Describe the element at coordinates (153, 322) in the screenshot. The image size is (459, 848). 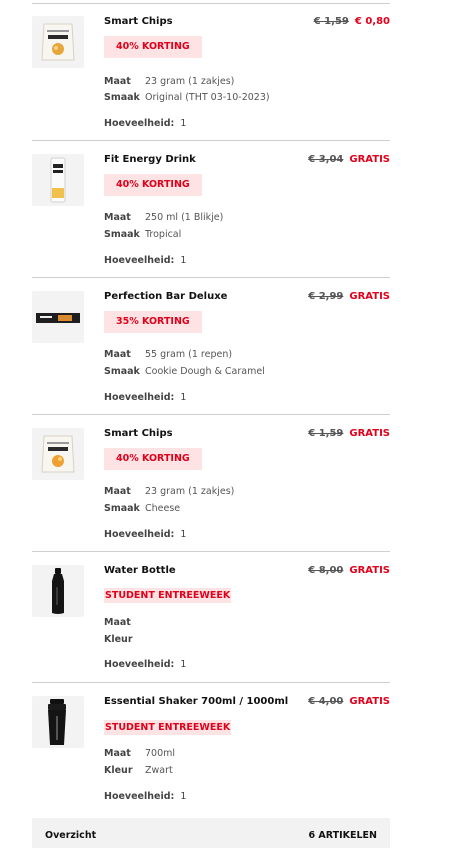
I see `discount-badge: 35% KORTING` at that location.